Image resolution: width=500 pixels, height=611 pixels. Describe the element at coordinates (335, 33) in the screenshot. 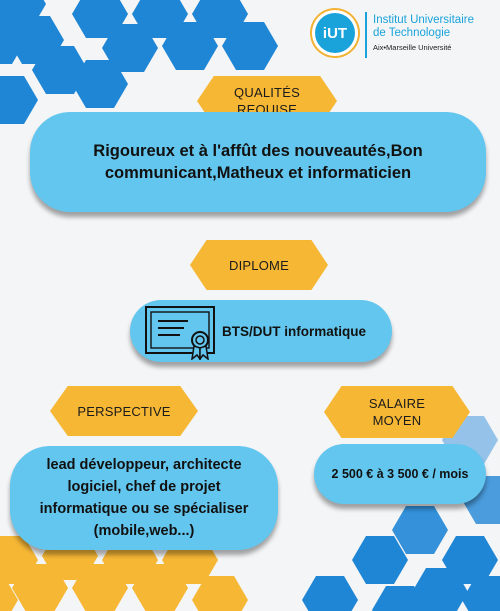

I see `iut-logo-mark: iUT` at that location.